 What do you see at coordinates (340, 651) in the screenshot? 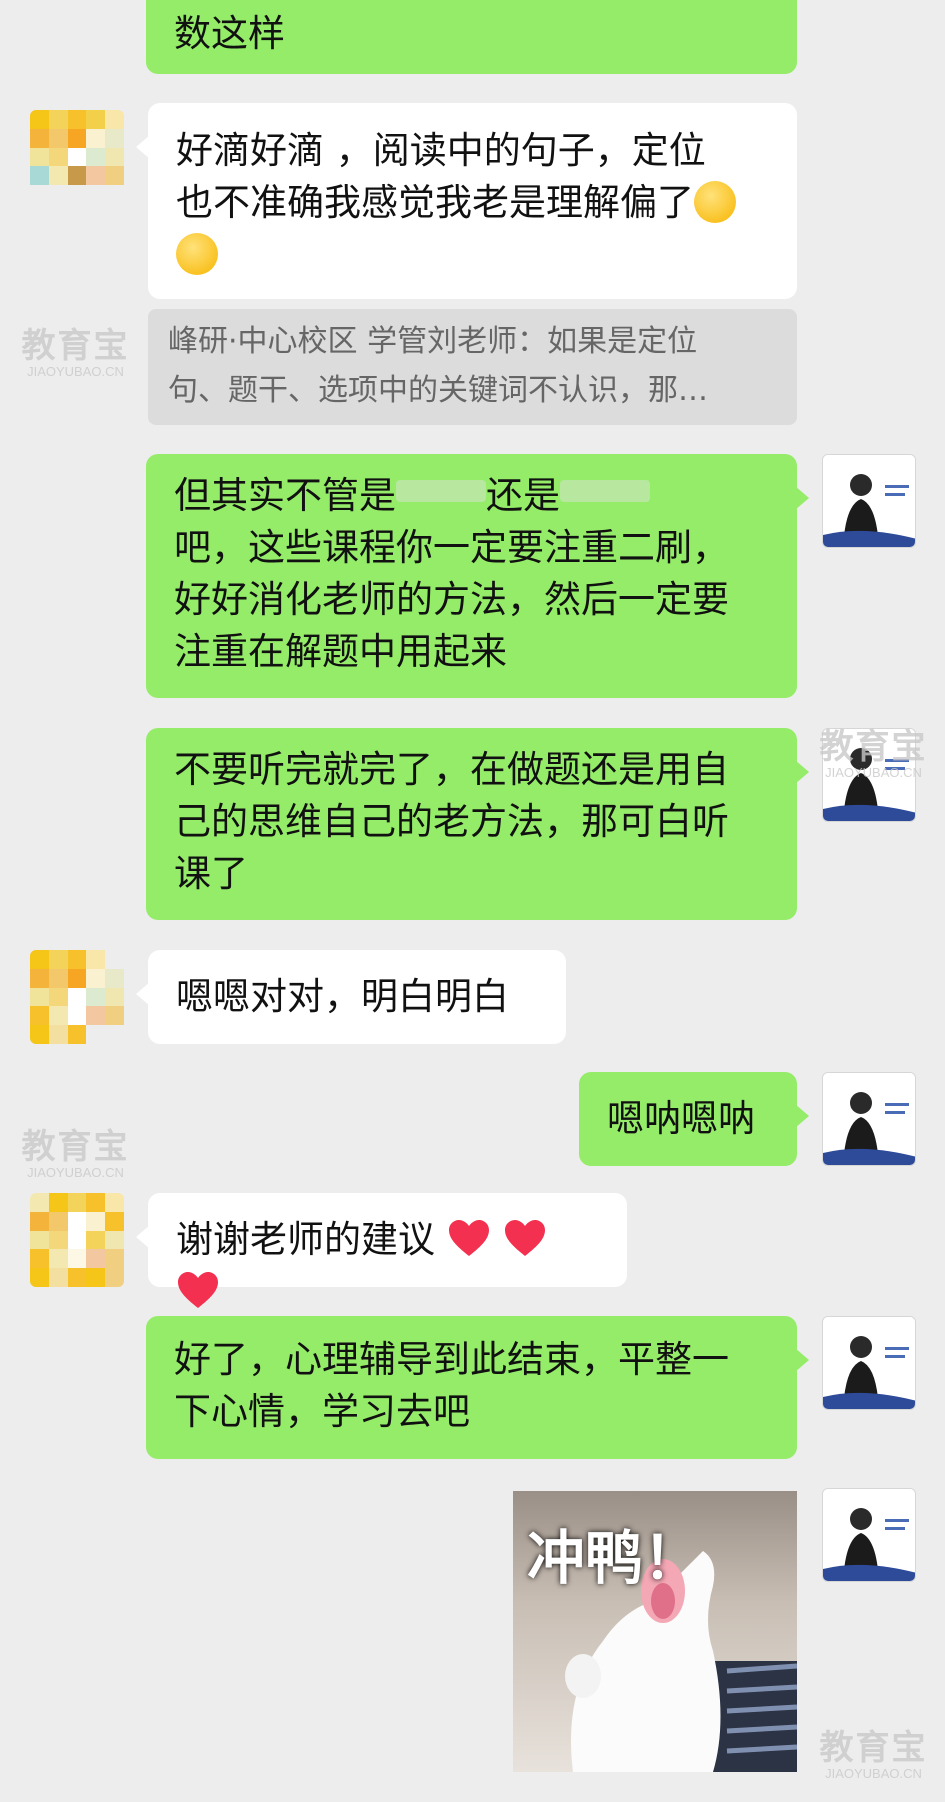
I see `message-line: 注重在解题中用起来` at bounding box center [340, 651].